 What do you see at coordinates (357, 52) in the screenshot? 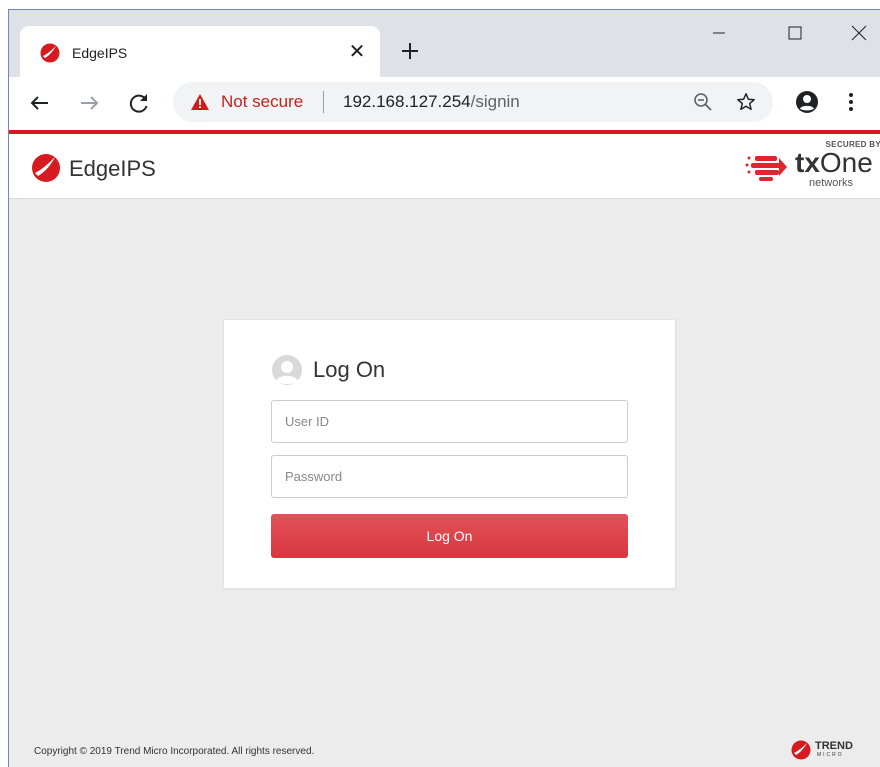
I see `close-icon: ✕` at bounding box center [357, 52].